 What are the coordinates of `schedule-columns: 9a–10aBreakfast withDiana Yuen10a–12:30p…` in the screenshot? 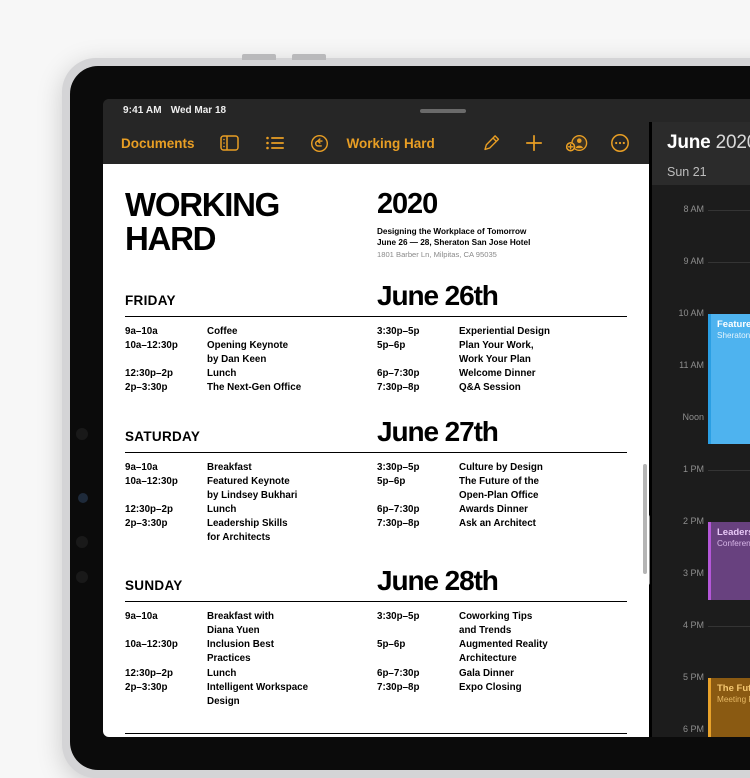 It's located at (376, 659).